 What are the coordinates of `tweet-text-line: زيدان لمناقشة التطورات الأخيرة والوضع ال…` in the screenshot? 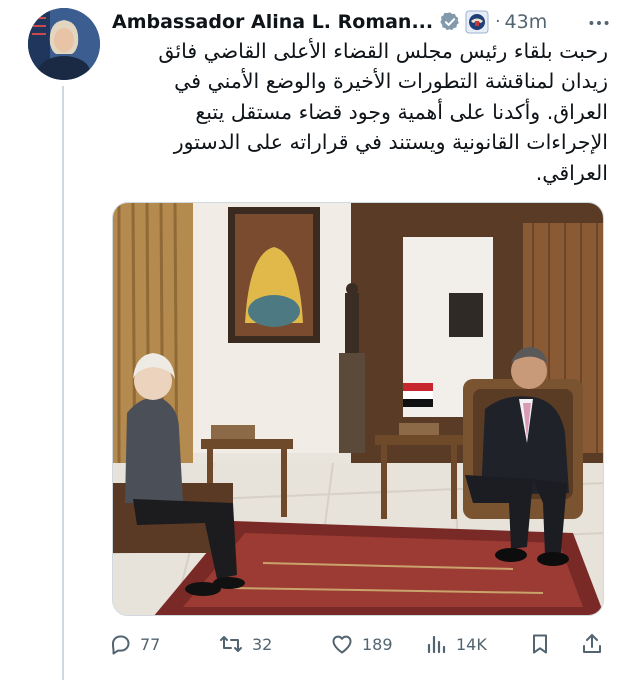 It's located at (391, 81).